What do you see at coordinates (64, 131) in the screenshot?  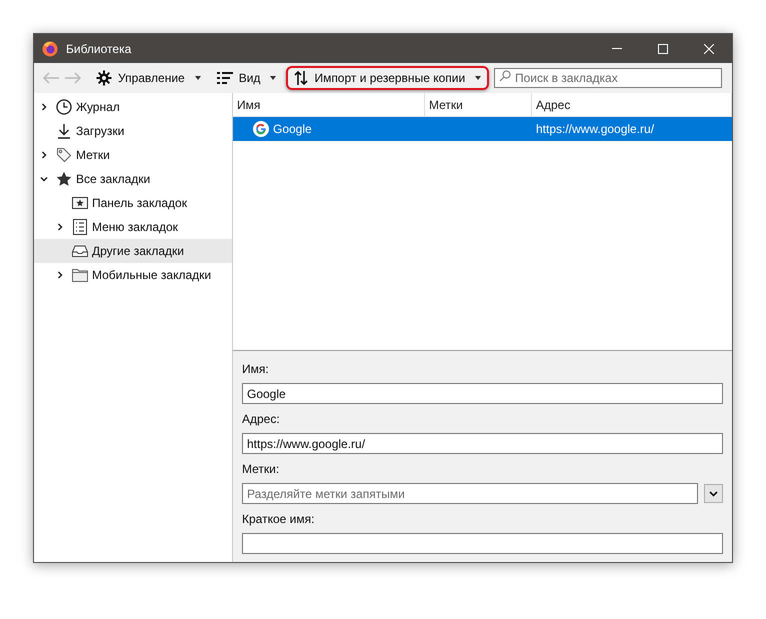 I see `download-icon` at bounding box center [64, 131].